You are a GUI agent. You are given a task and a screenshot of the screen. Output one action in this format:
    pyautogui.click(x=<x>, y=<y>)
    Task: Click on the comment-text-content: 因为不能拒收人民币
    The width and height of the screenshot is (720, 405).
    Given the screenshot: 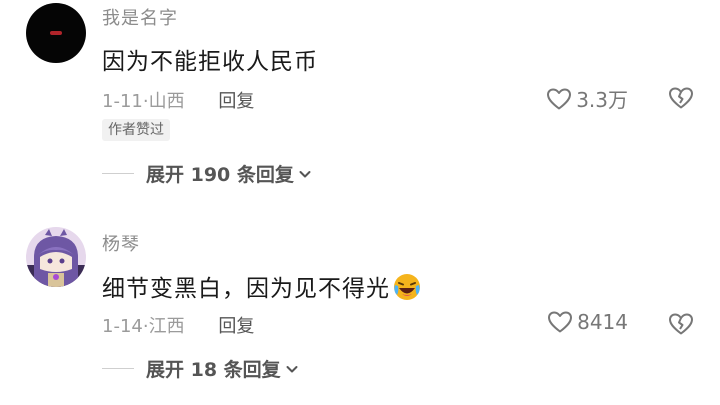 What is the action you would take?
    pyautogui.click(x=210, y=62)
    